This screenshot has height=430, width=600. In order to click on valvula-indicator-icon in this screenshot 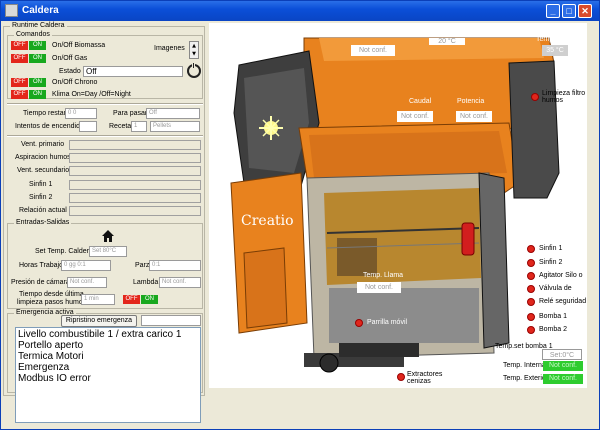, I will do `click(531, 289)`.